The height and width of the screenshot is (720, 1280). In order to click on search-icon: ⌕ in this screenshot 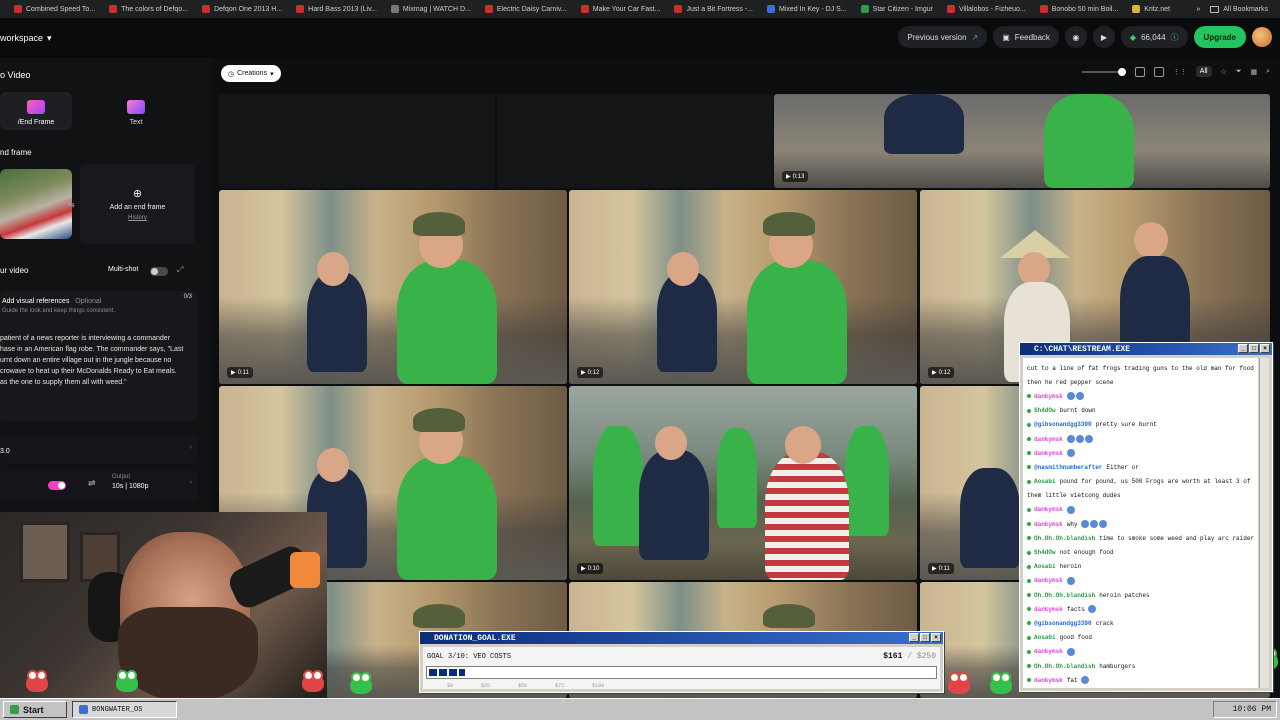, I will do `click(1268, 72)`.